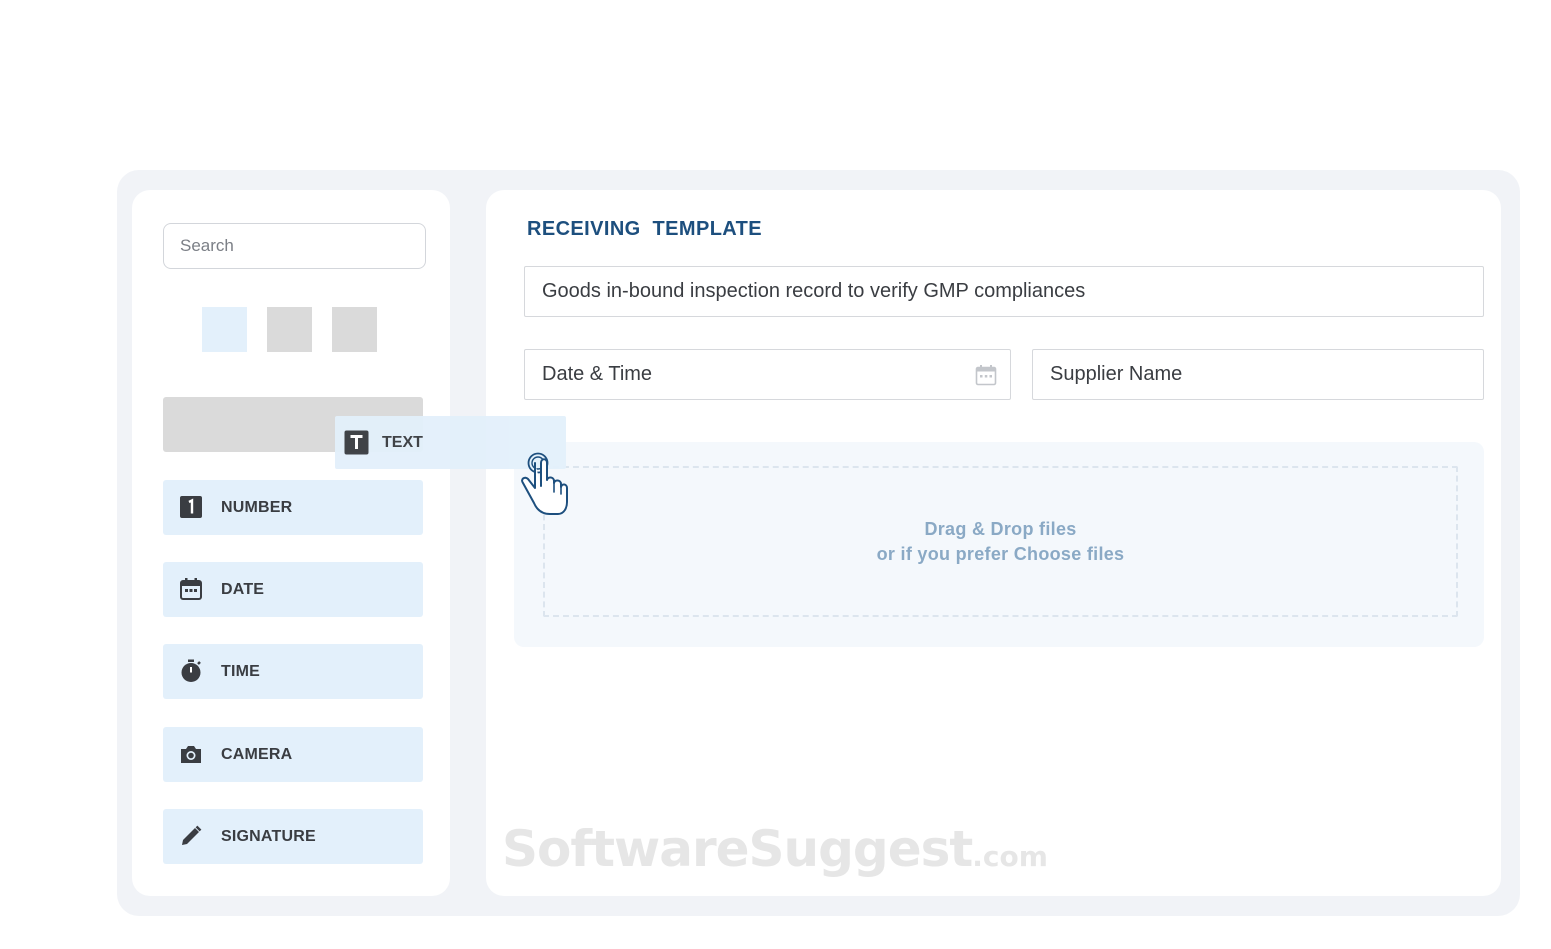 This screenshot has width=1551, height=949. Describe the element at coordinates (257, 507) in the screenshot. I see `field-number-label: NUMBER` at that location.